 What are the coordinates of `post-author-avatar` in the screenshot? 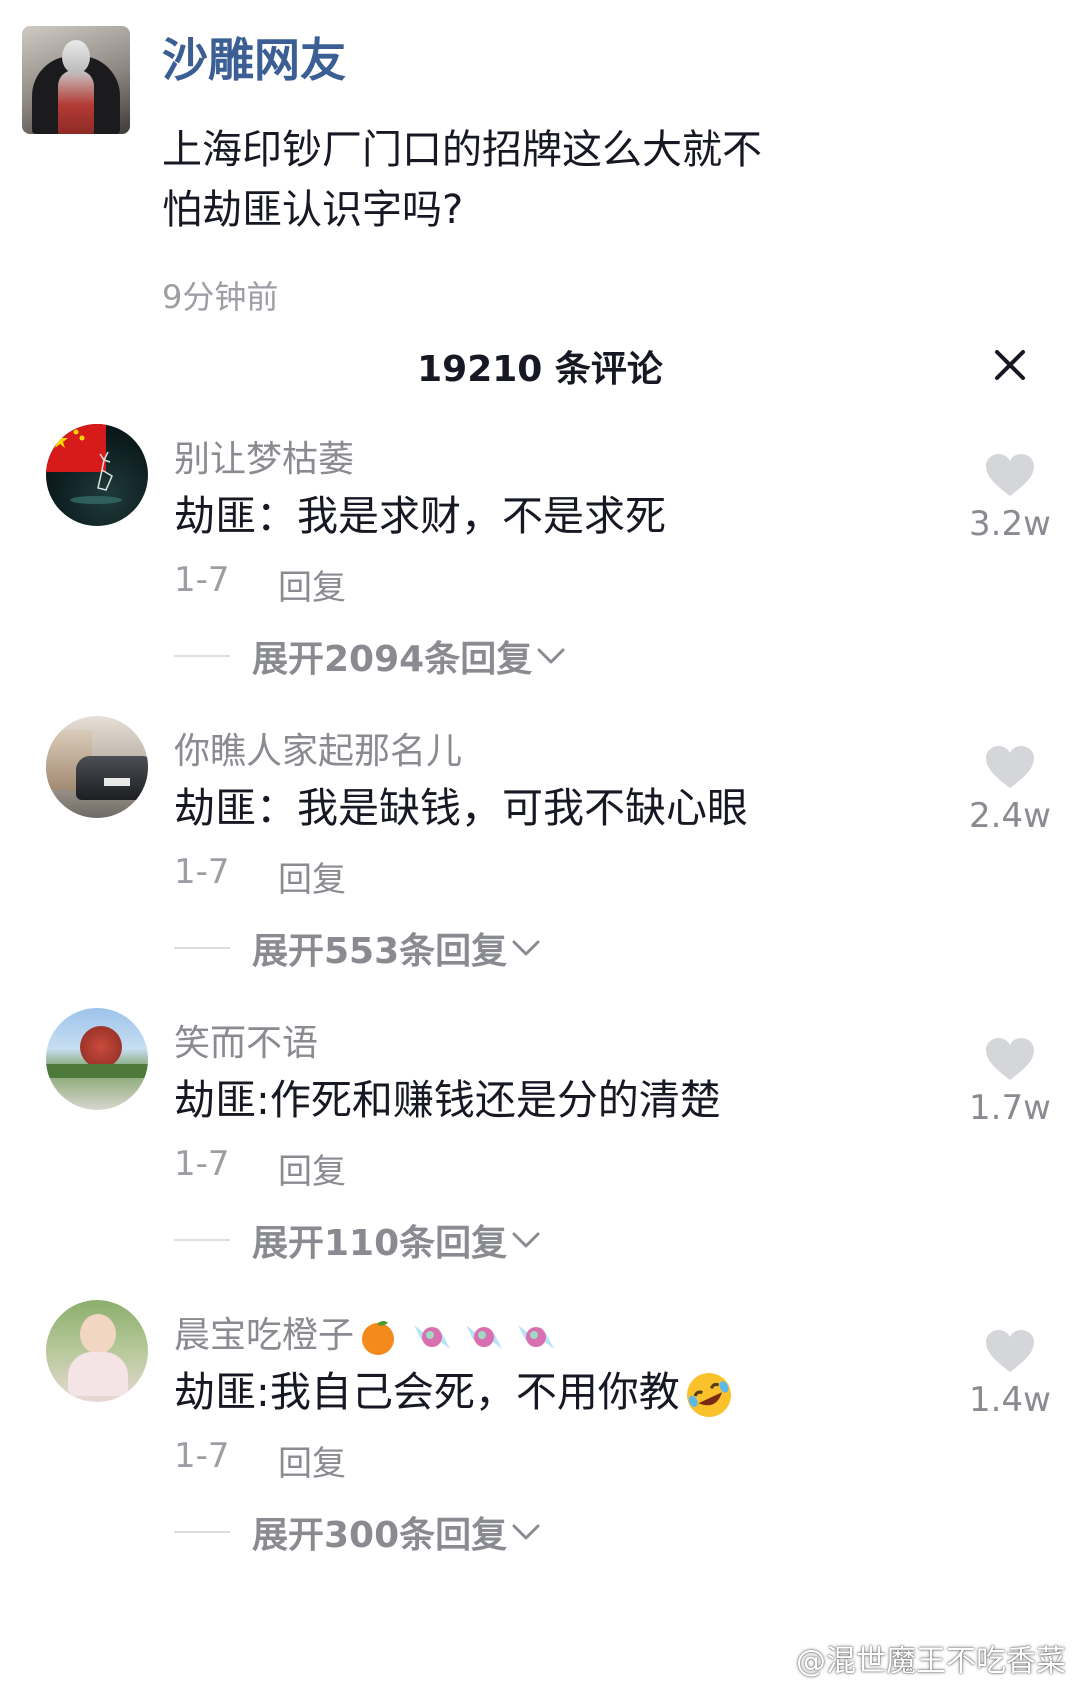 It's located at (76, 80).